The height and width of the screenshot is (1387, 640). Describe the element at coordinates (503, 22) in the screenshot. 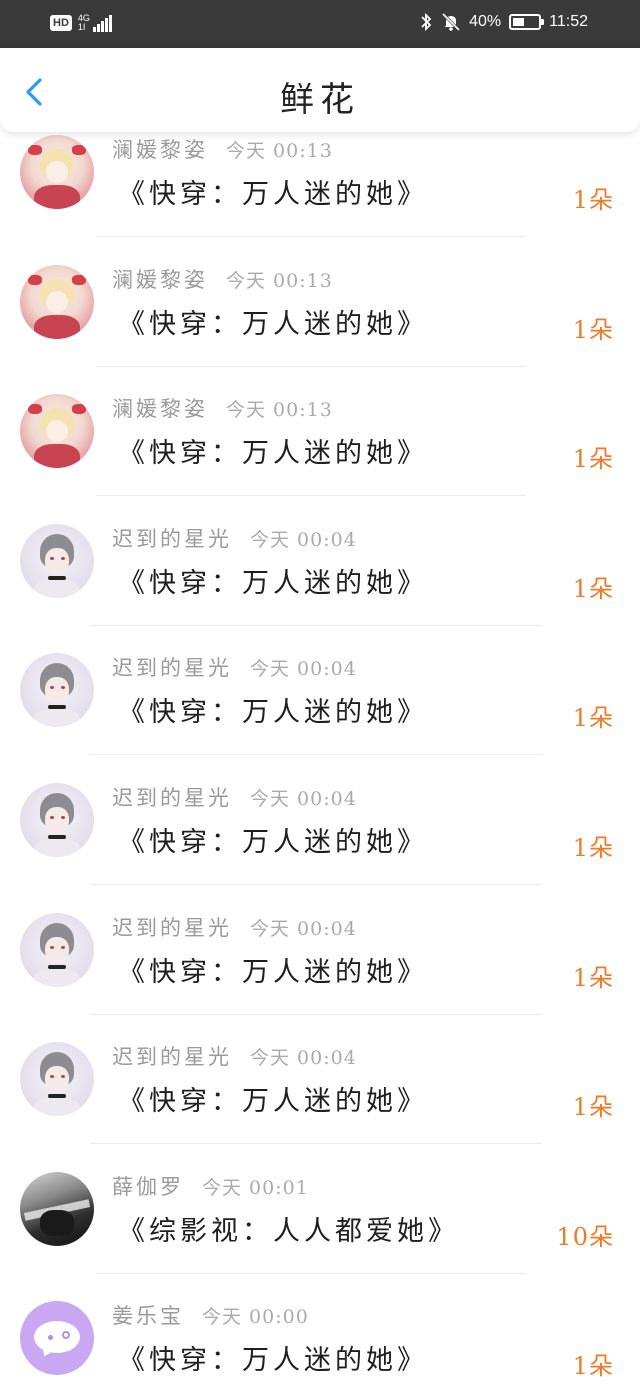

I see `status-right: 40% 11:52` at that location.